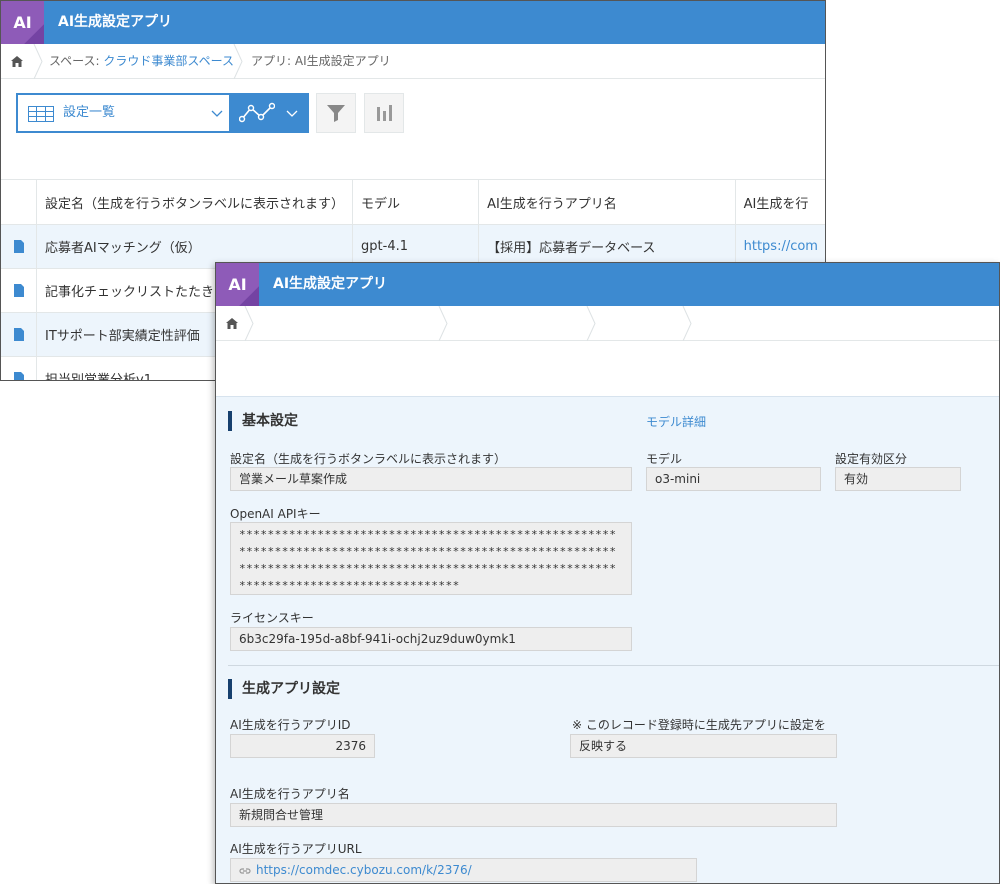 This screenshot has height=884, width=1000. I want to click on app-url-field: https://comdec.cybozu.com/k/2376/, so click(463, 870).